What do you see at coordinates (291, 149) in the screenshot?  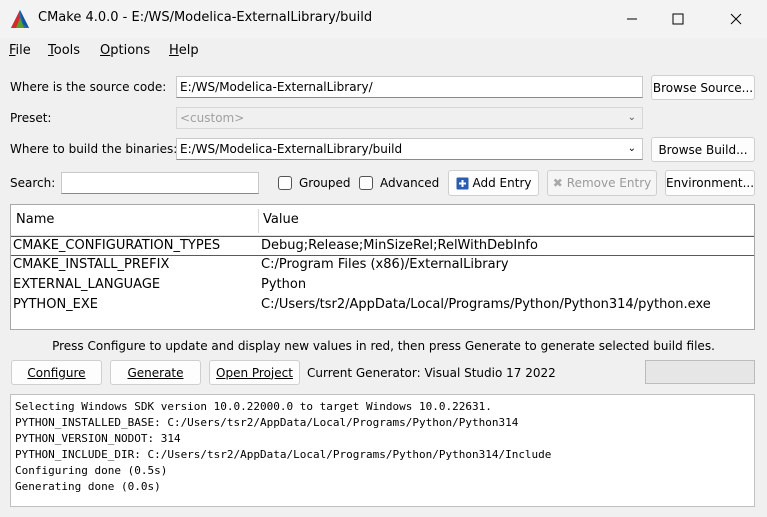 I see `build-path-value: E:/WS/Modelica-ExternalLibrary/build` at bounding box center [291, 149].